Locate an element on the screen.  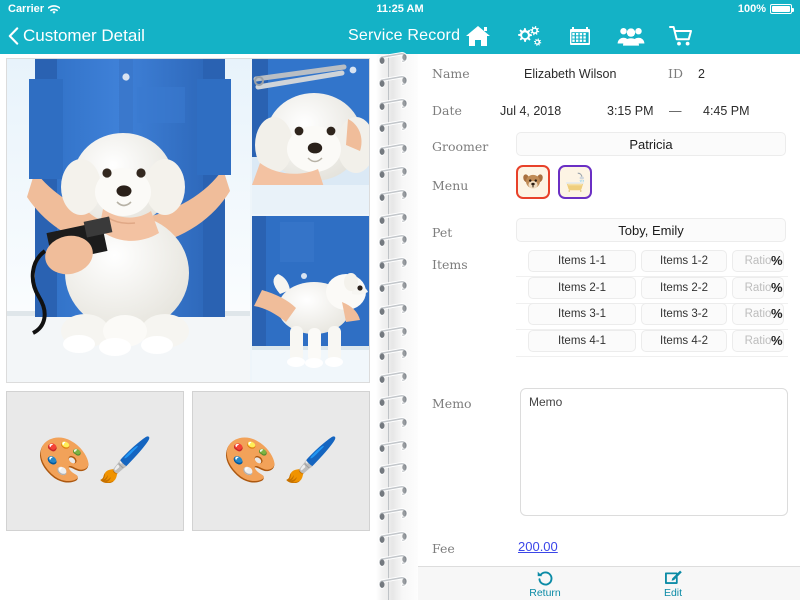
items-row-4-col2: Items 4-2 is located at coordinates (684, 340).